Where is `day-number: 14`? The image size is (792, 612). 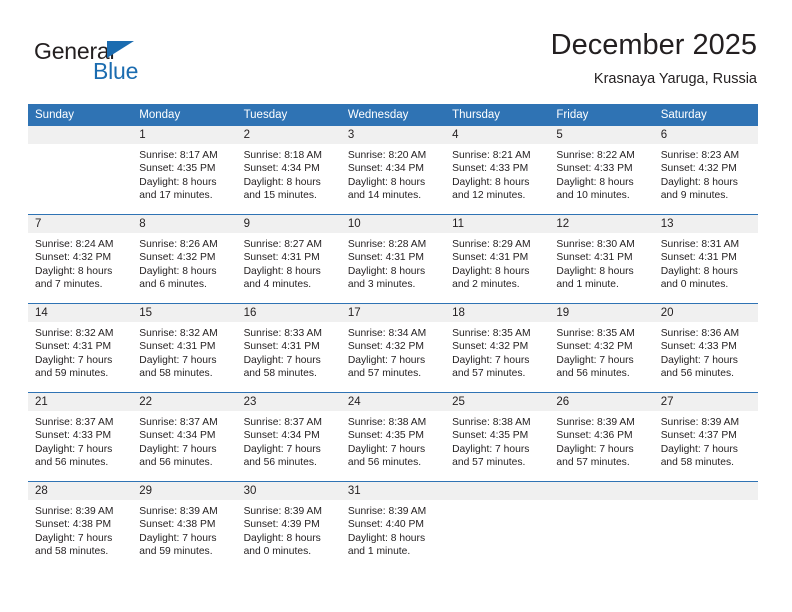 day-number: 14 is located at coordinates (41, 313).